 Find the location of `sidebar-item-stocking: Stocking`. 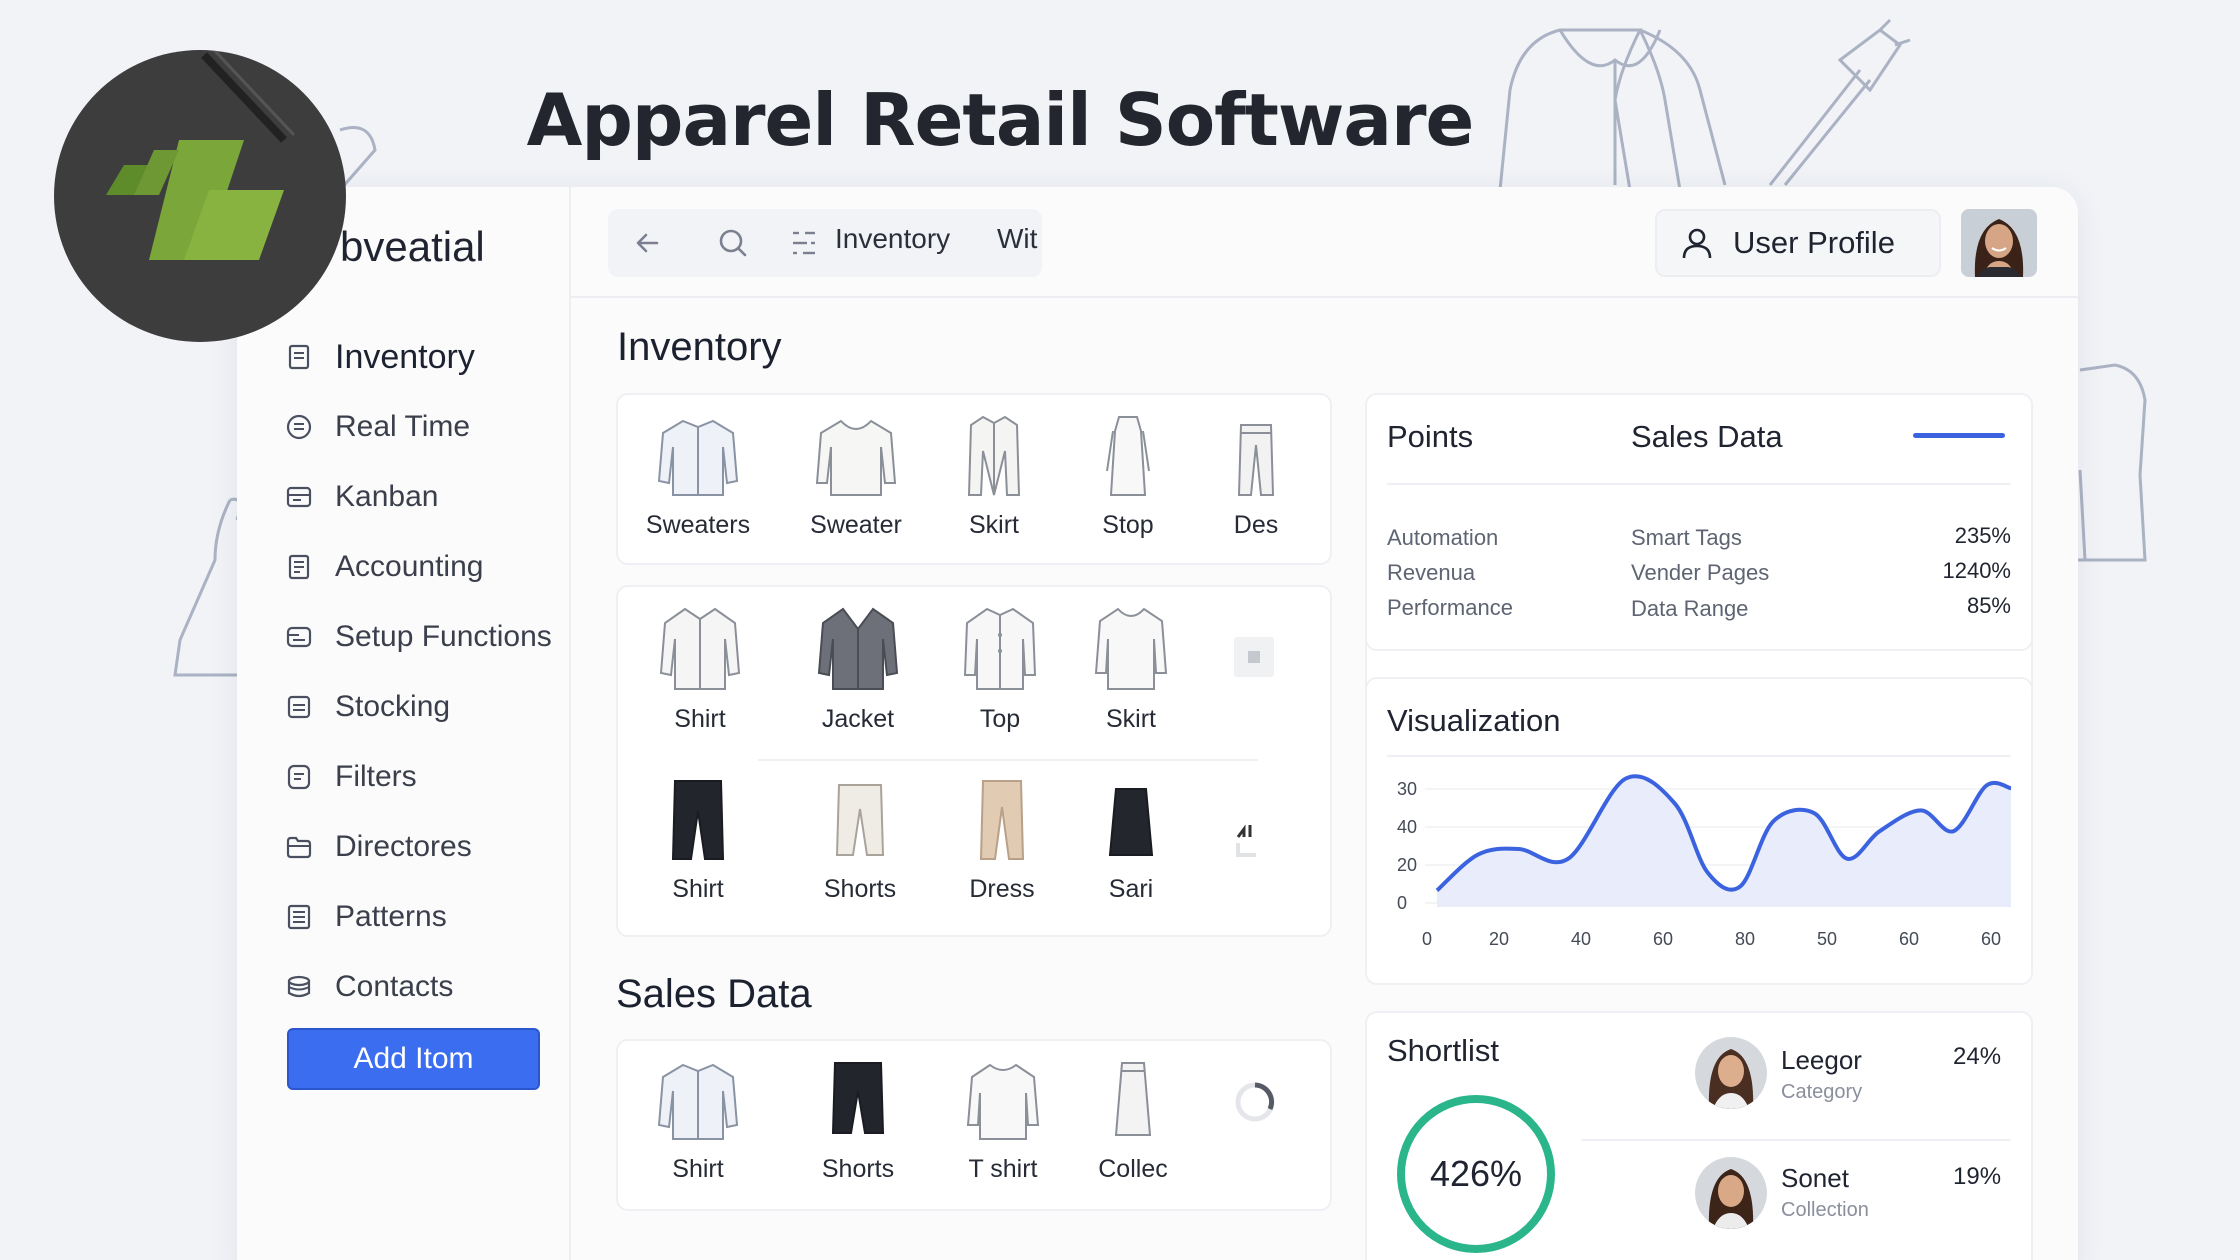

sidebar-item-stocking: Stocking is located at coordinates (418, 707).